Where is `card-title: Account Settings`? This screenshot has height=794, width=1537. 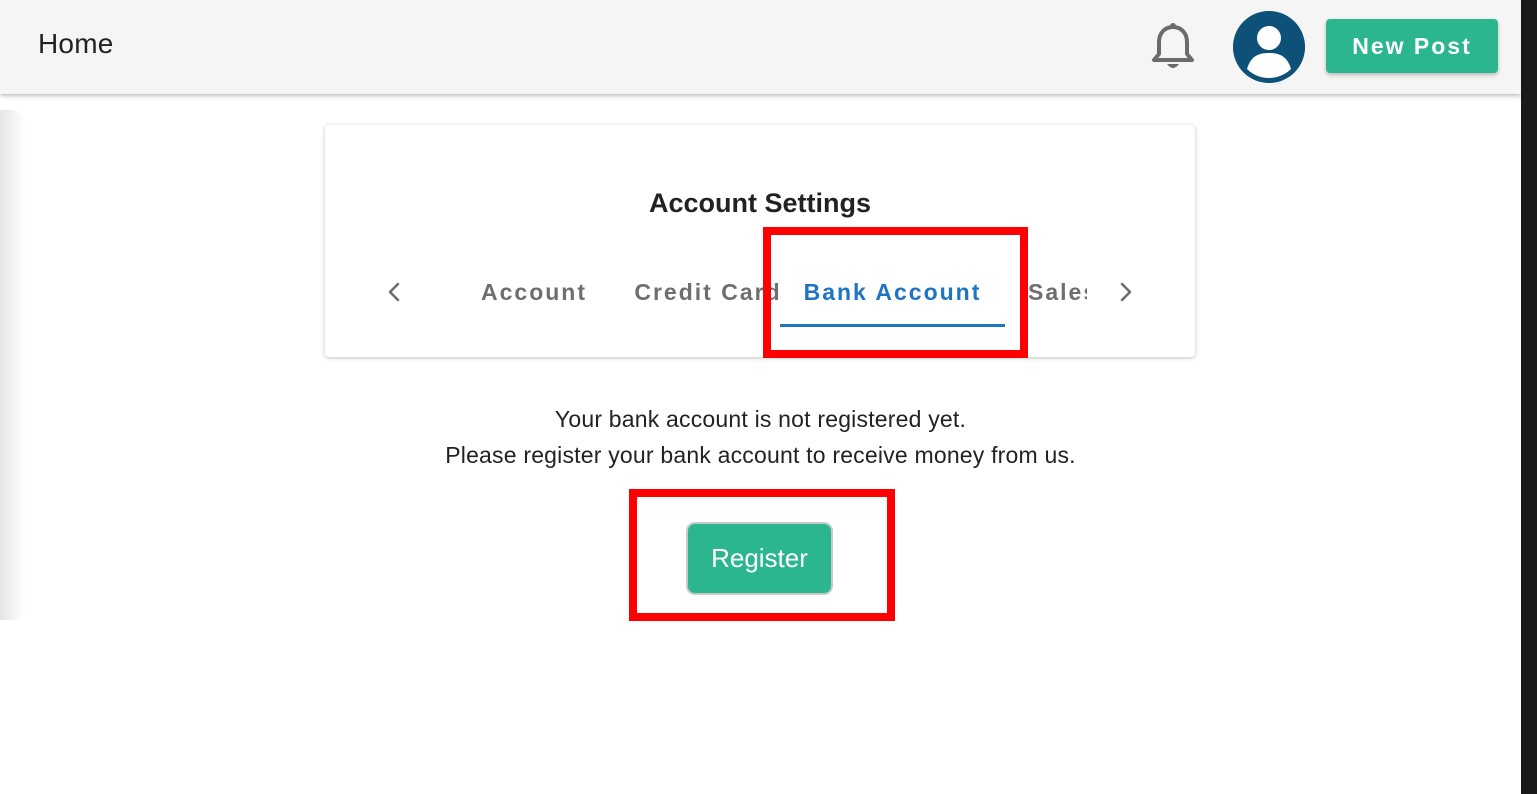 card-title: Account Settings is located at coordinates (759, 203).